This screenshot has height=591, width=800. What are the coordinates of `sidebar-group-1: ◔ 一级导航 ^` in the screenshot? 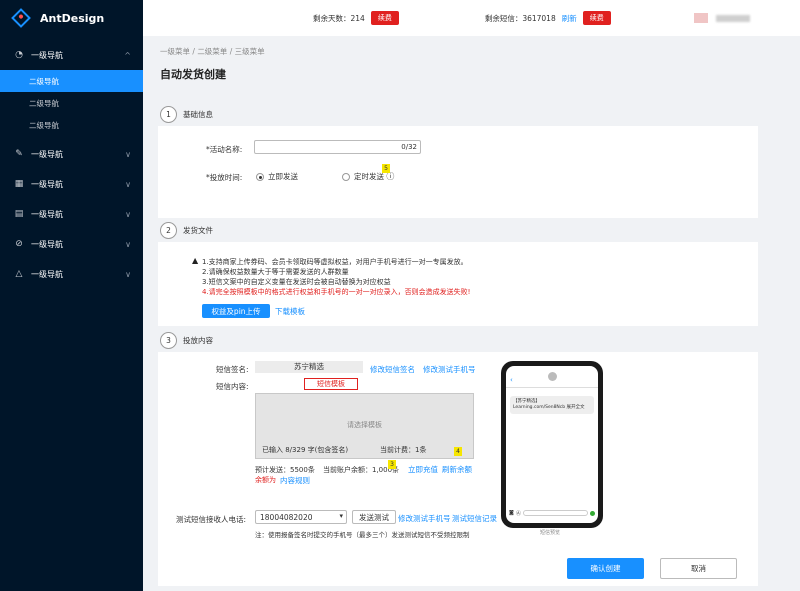 It's located at (71, 55).